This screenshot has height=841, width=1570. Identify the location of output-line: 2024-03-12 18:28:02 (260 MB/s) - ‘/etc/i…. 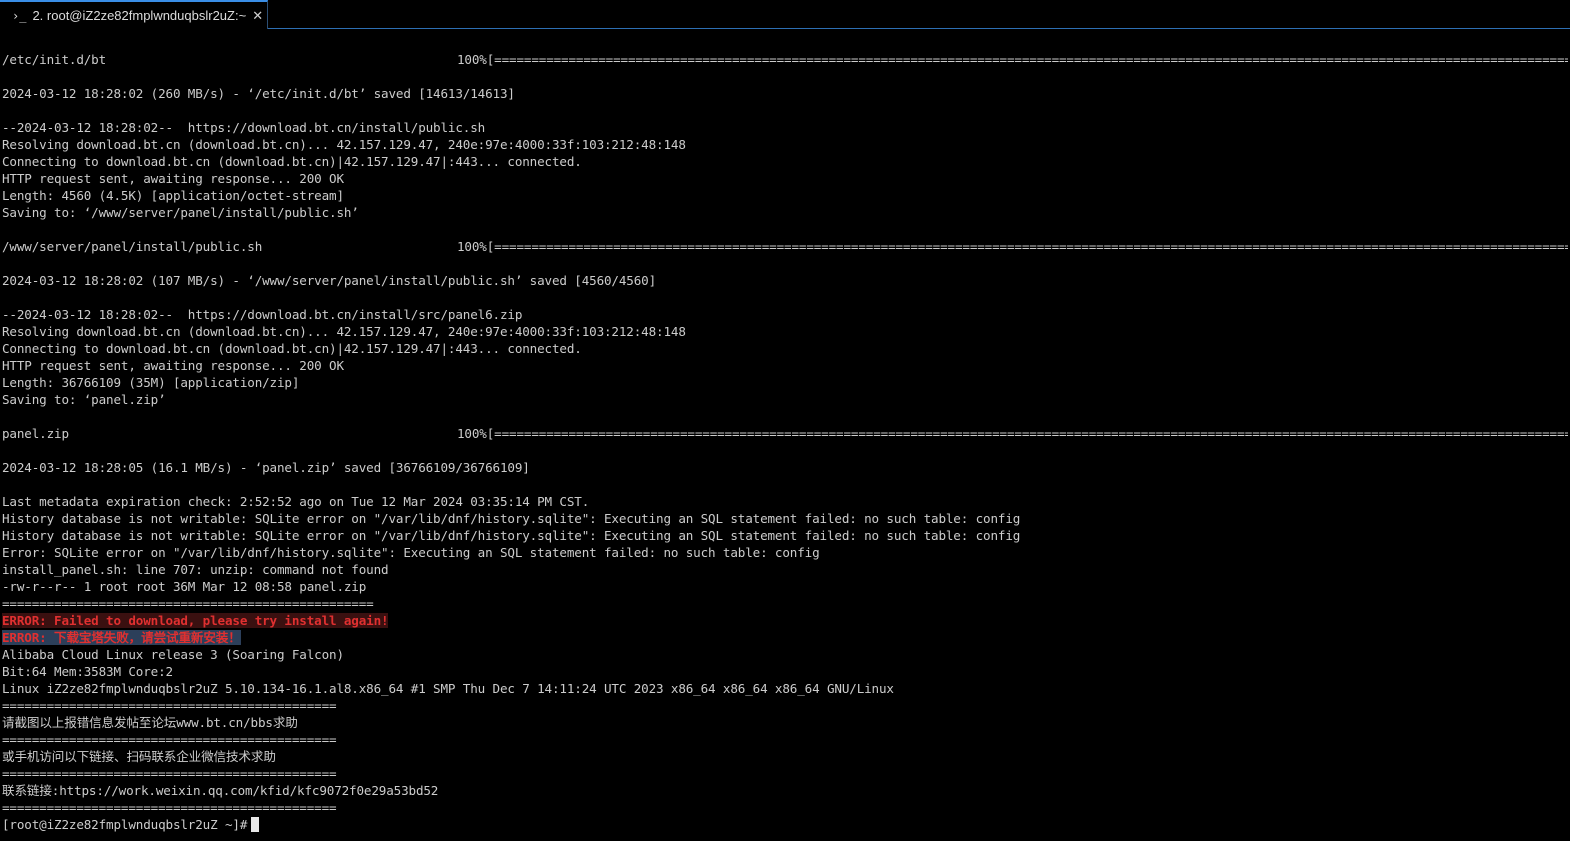
(258, 93).